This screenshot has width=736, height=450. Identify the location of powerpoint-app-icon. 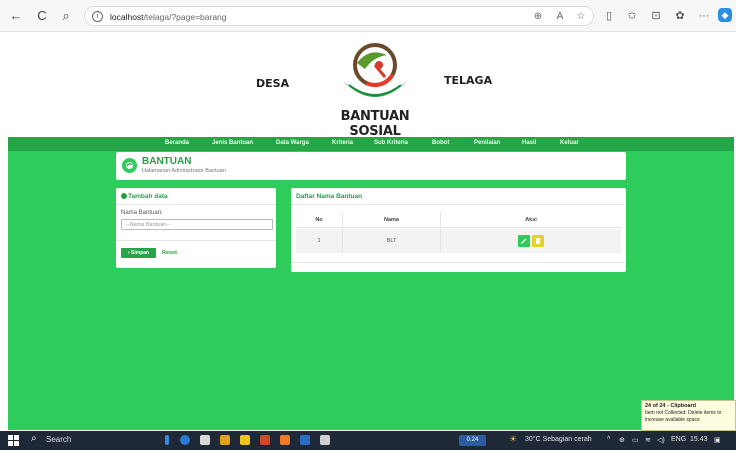
(265, 440).